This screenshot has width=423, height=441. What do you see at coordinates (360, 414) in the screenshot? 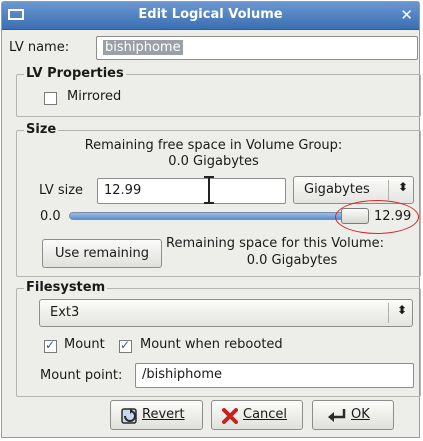
I see `ok-label: OK` at bounding box center [360, 414].